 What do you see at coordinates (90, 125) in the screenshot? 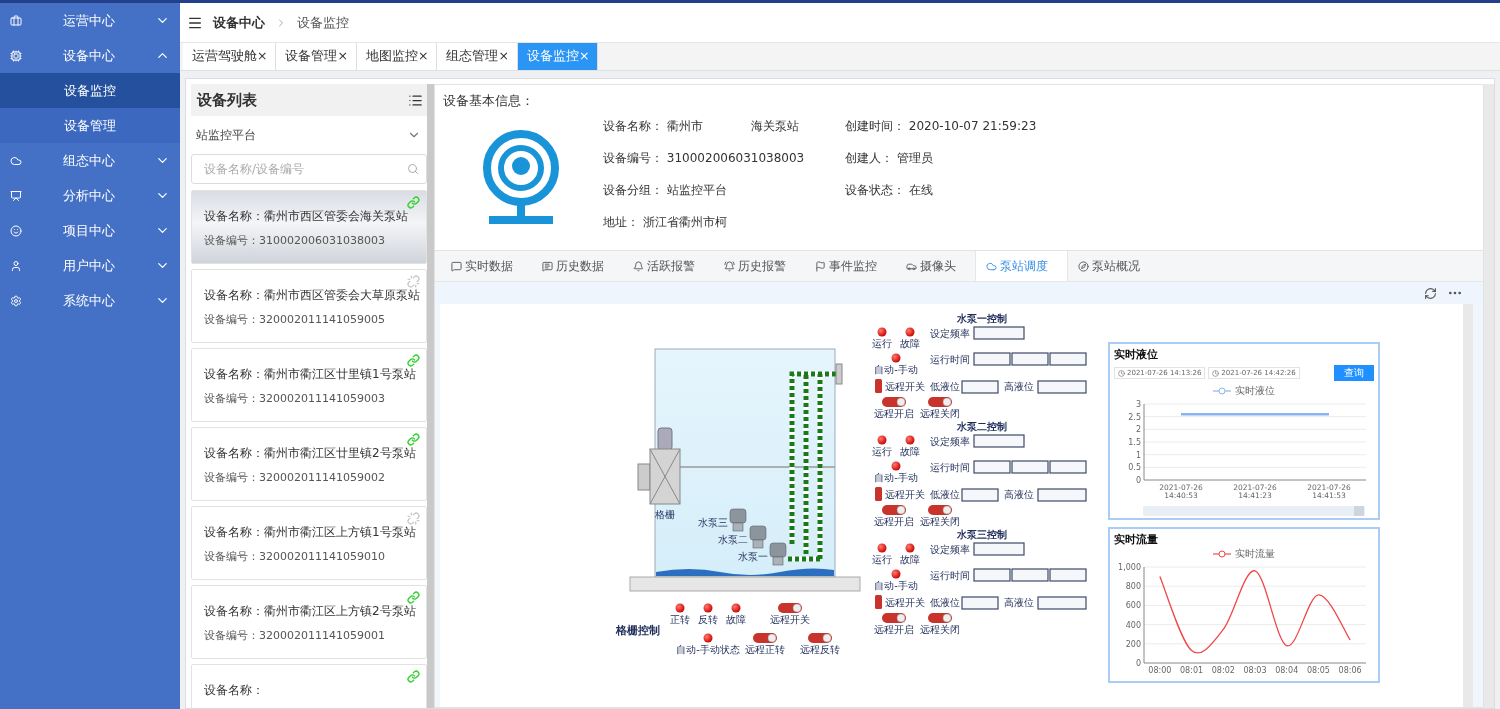
I see `sidebar-subitem: 设备管理` at bounding box center [90, 125].